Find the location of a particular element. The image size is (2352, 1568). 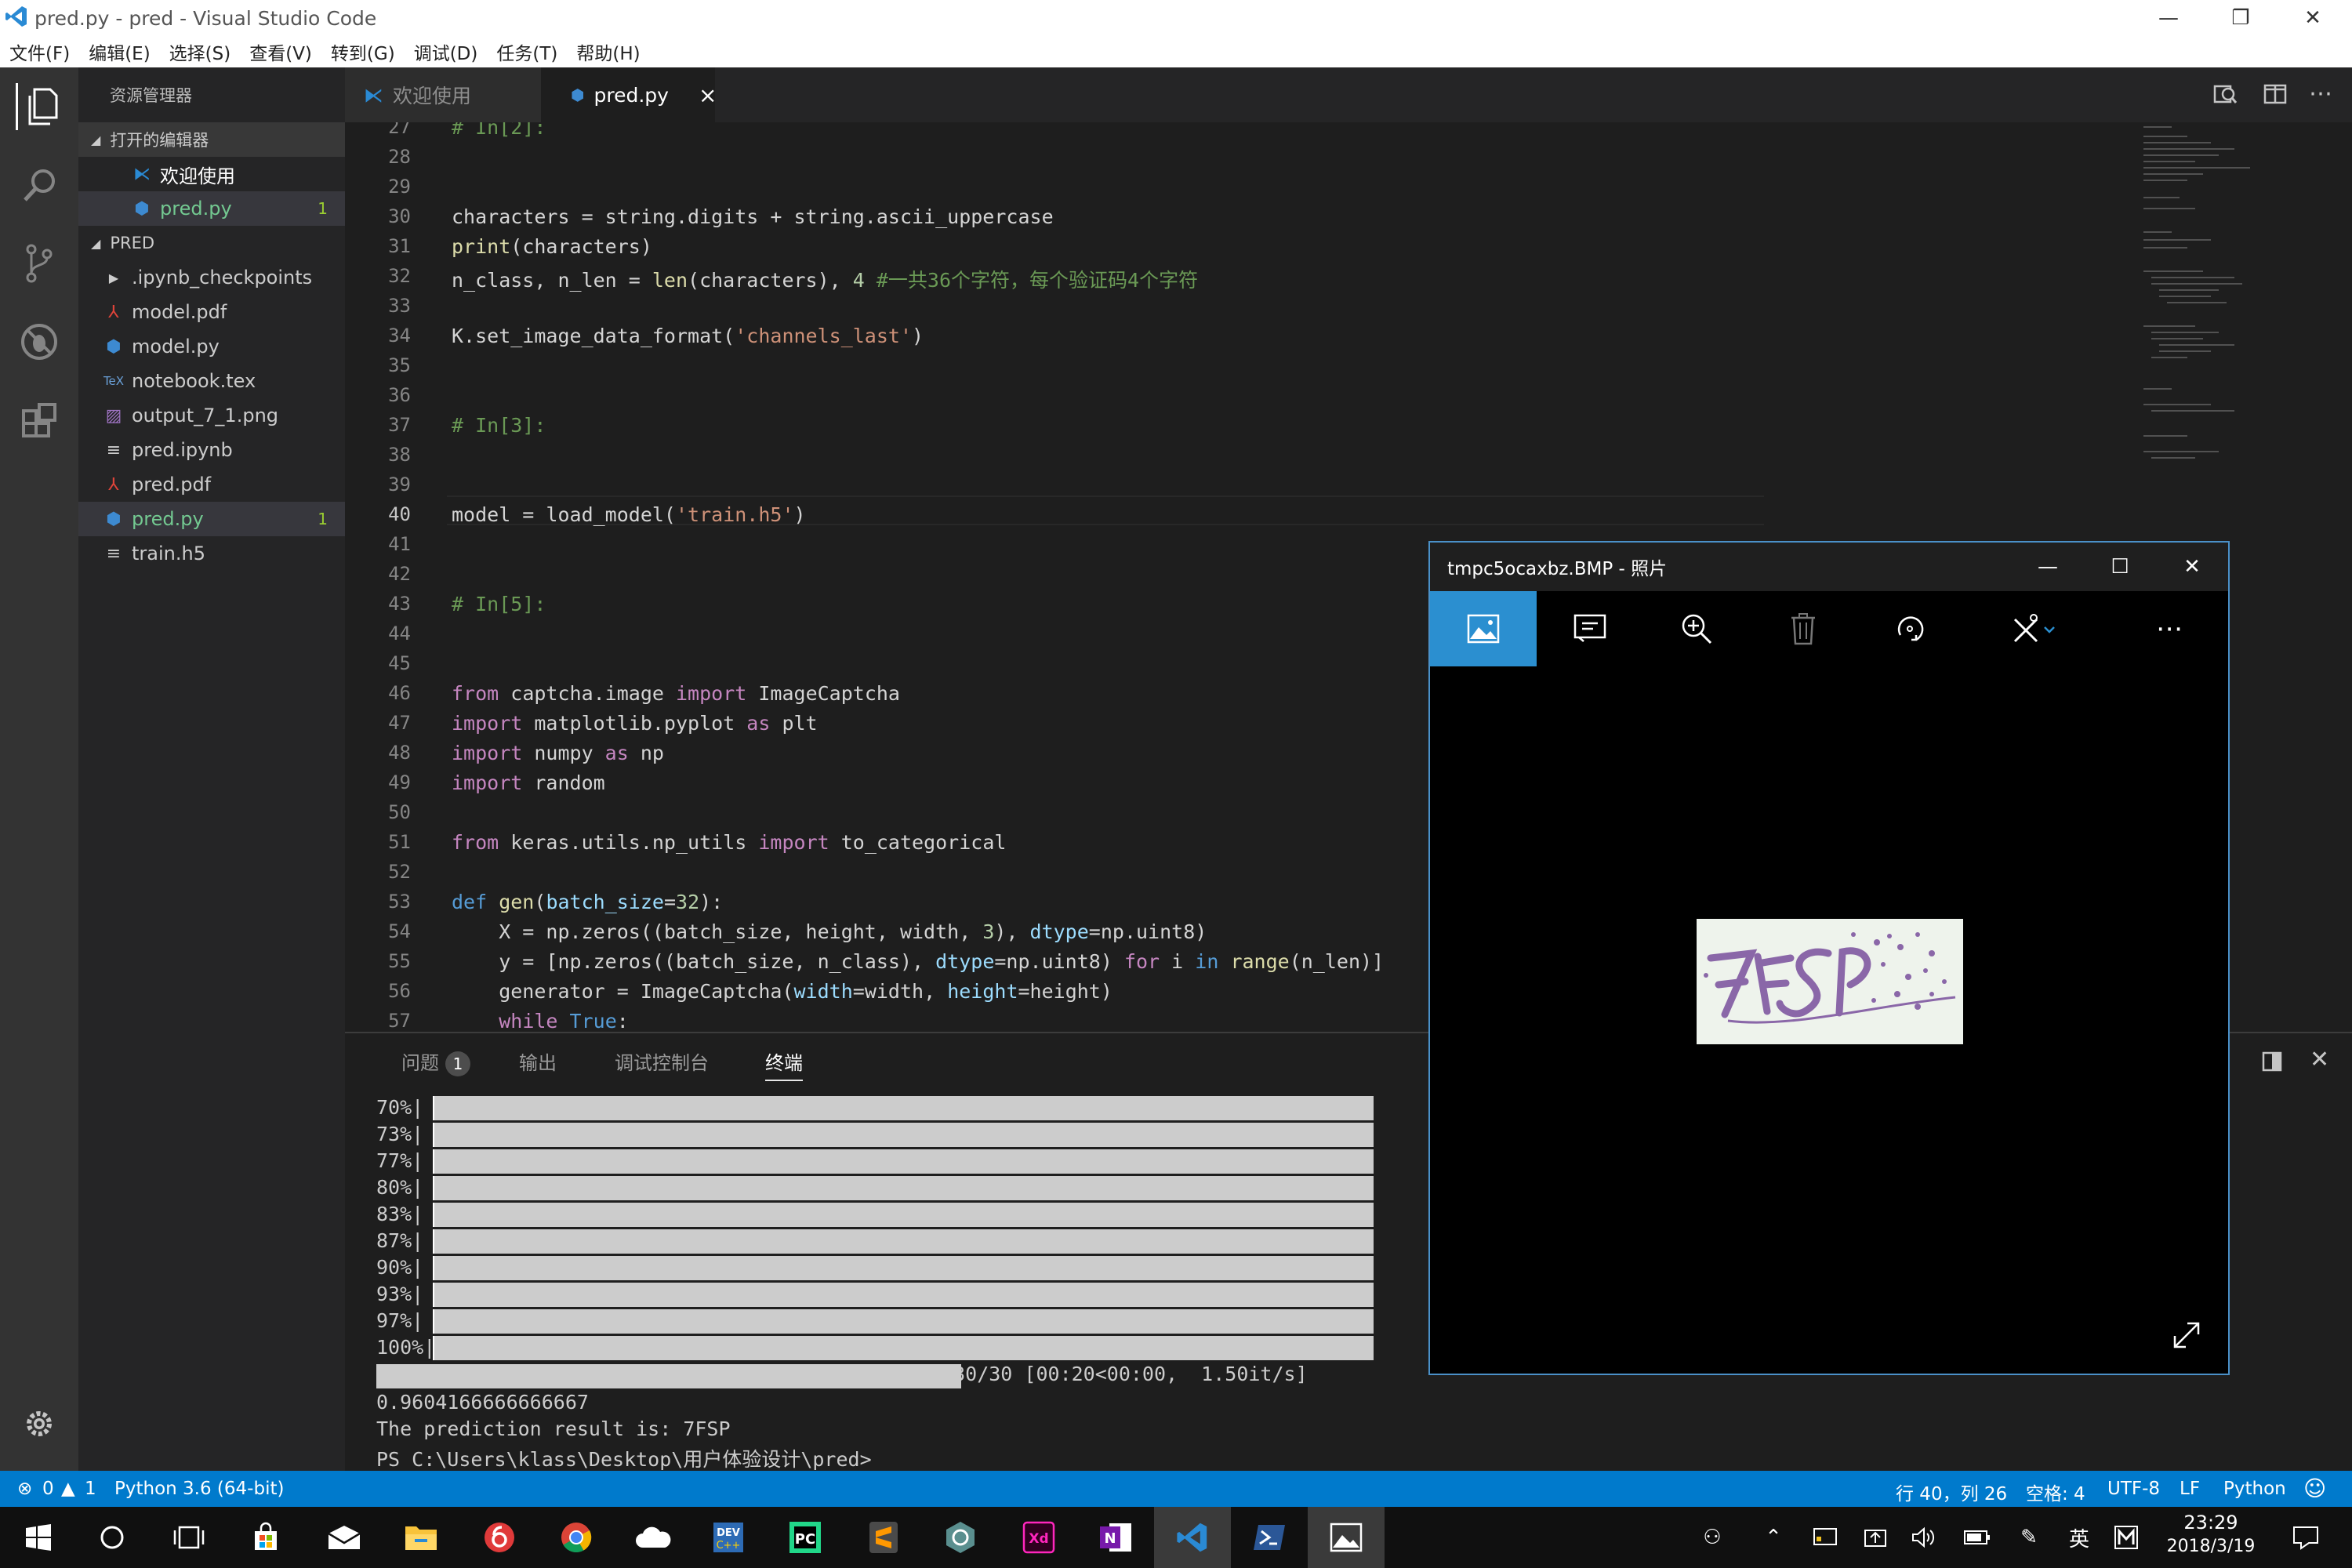

debug-icon is located at coordinates (39, 341).